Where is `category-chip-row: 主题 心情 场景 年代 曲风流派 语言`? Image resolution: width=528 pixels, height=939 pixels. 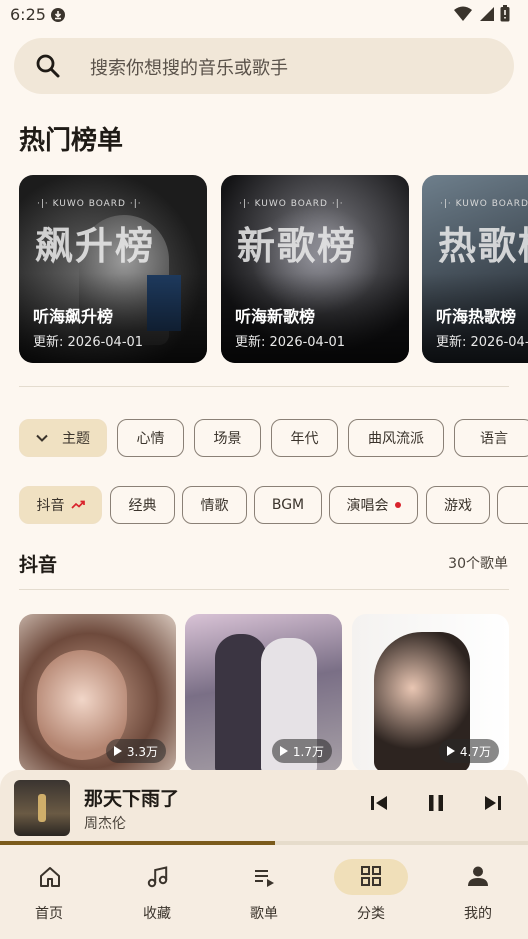 category-chip-row: 主题 心情 场景 年代 曲风流派 语言 is located at coordinates (273, 439).